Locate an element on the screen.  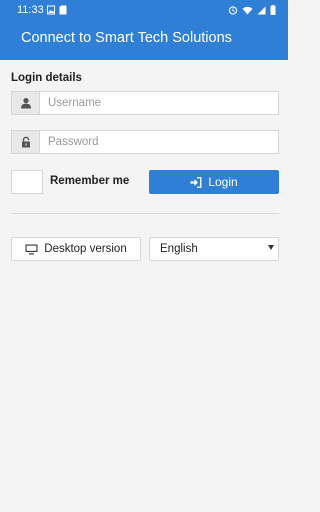
language-select: English is located at coordinates (214, 249).